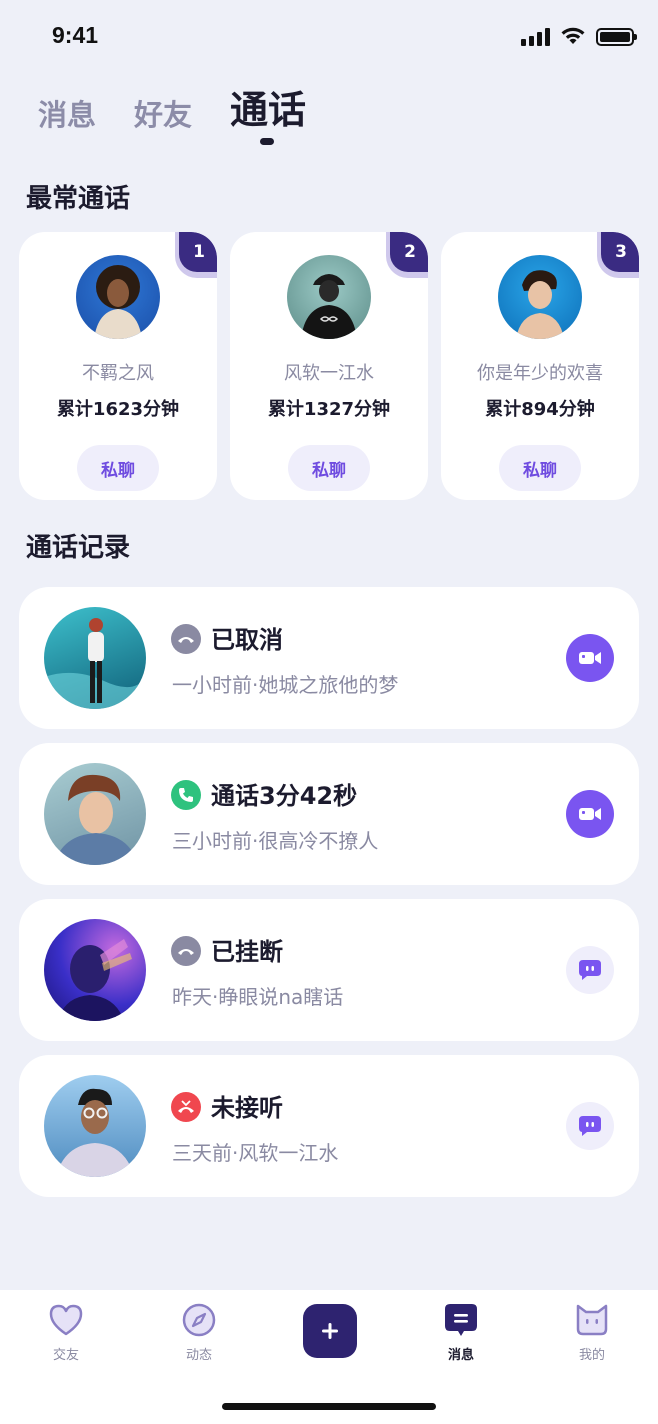 This screenshot has width=658, height=1424. I want to click on plus-icon, so click(330, 1331).